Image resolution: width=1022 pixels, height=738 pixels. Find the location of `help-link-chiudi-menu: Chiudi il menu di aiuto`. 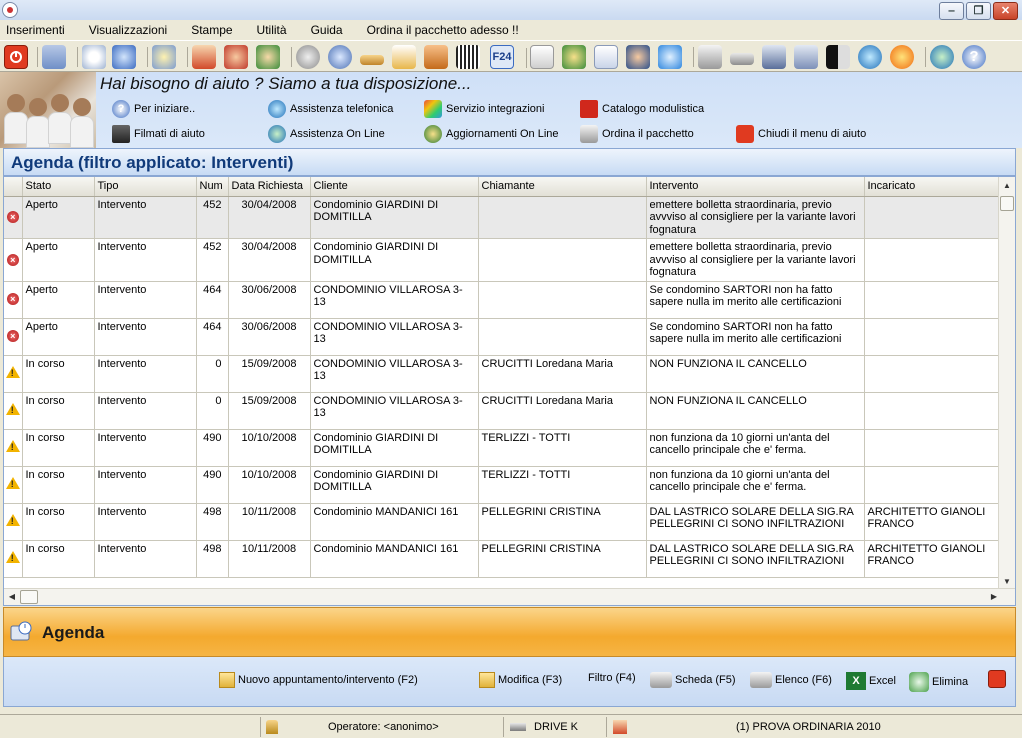

help-link-chiudi-menu: Chiudi il menu di aiuto is located at coordinates (801, 134).